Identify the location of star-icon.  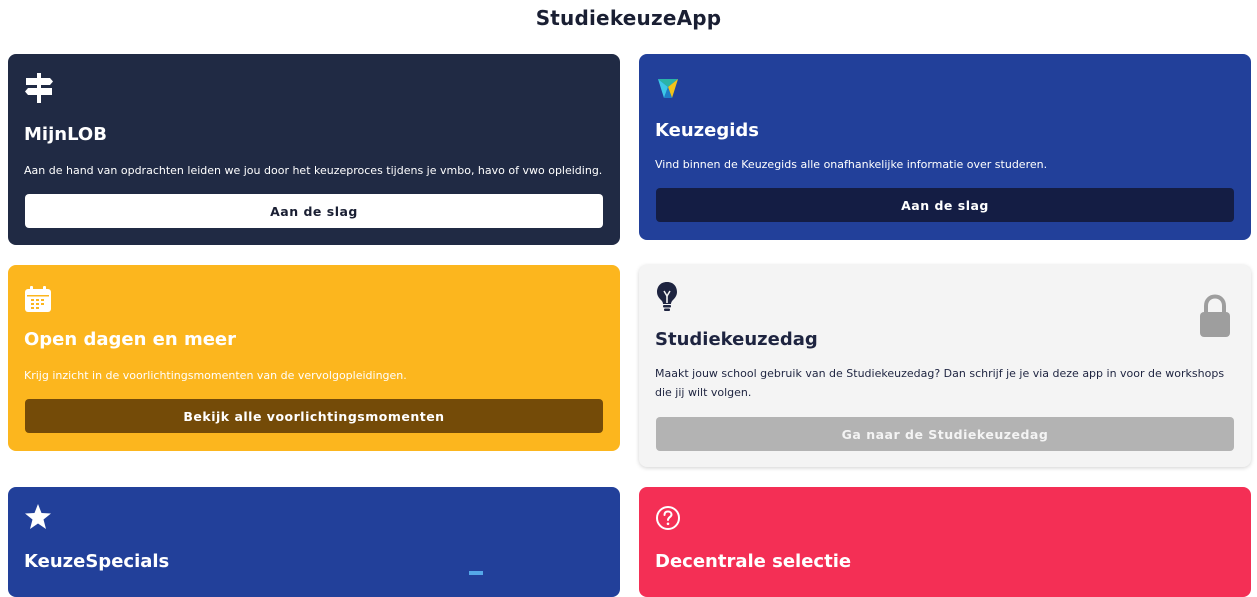
(38, 519).